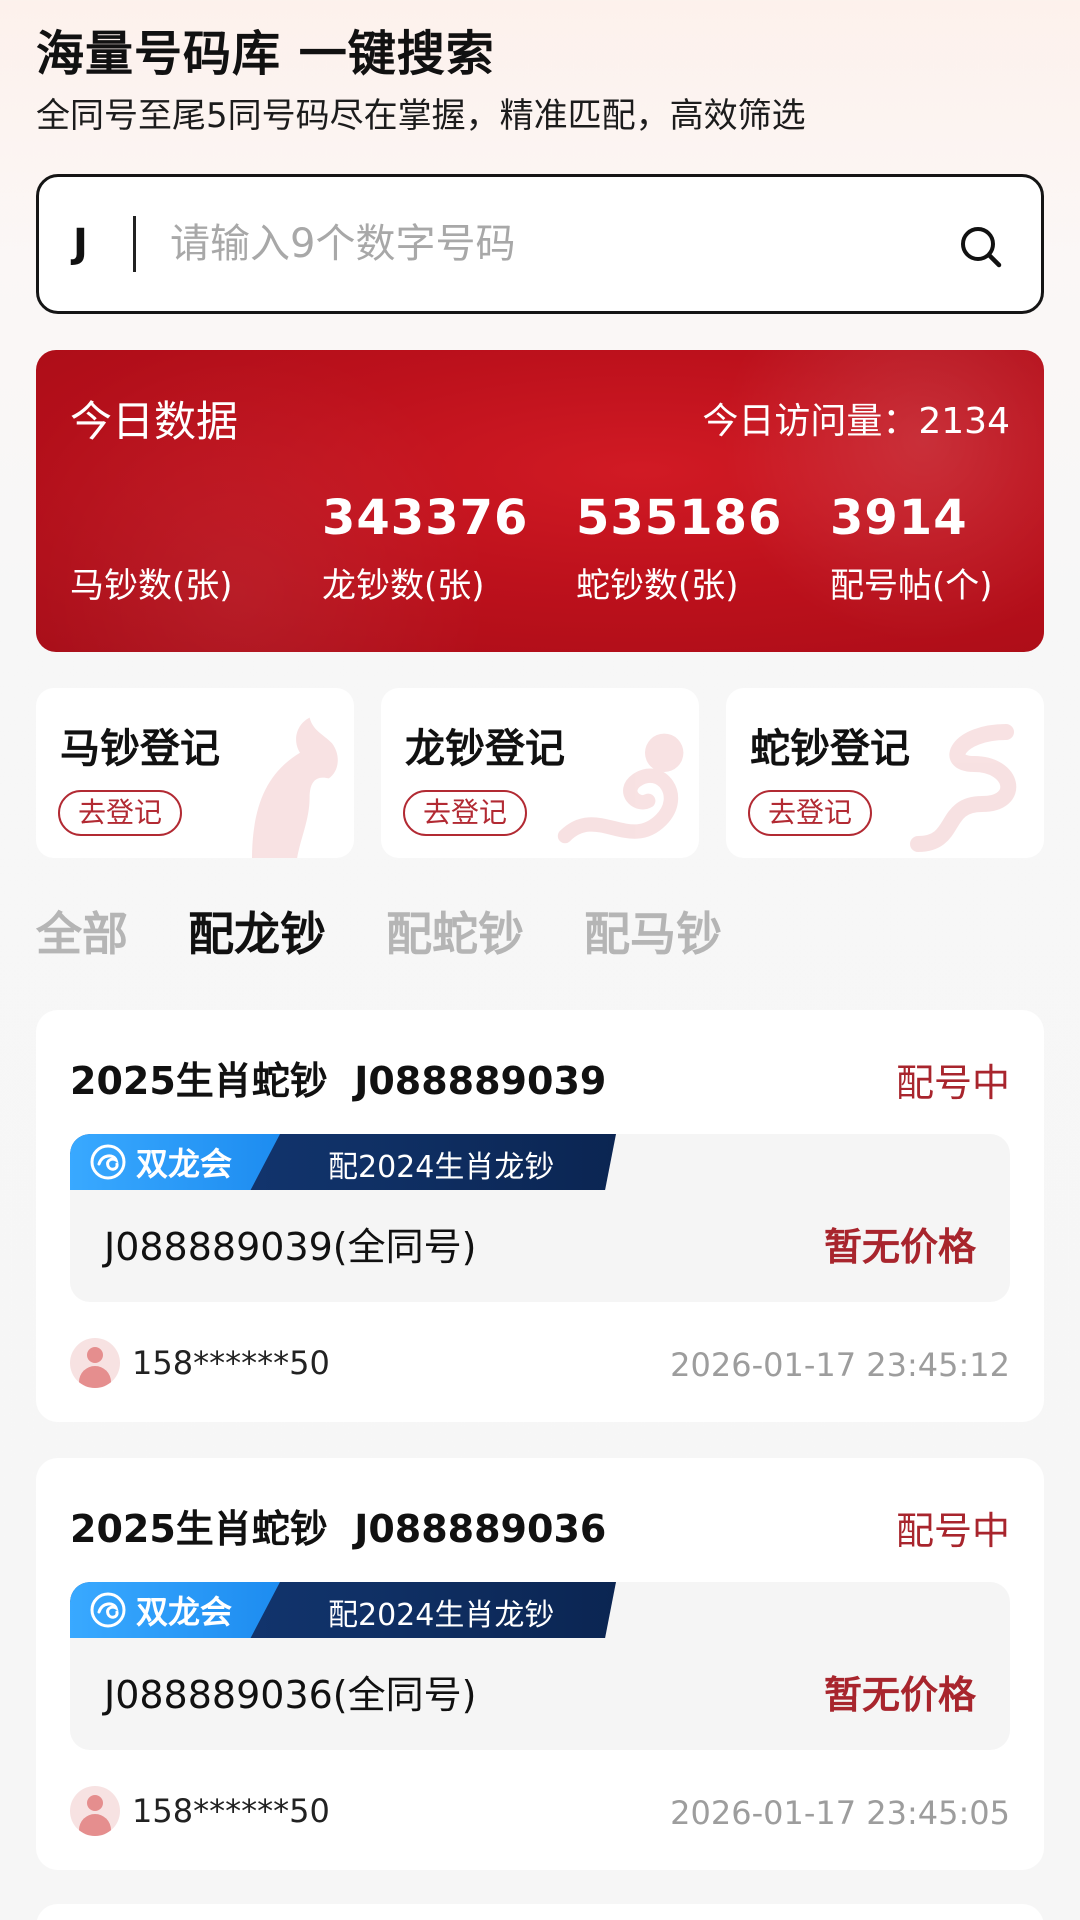  Describe the element at coordinates (425, 518) in the screenshot. I see `stat-value: 343376` at that location.